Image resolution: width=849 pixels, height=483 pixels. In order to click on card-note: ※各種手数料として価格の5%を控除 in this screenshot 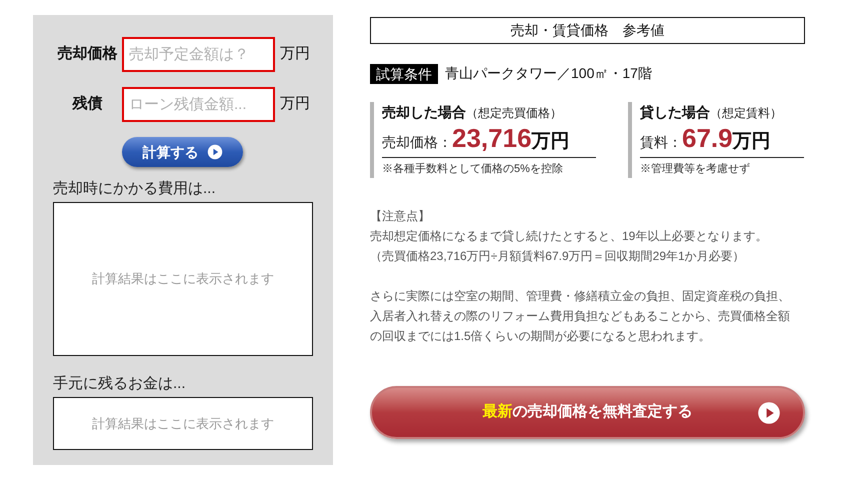, I will do `click(473, 169)`.